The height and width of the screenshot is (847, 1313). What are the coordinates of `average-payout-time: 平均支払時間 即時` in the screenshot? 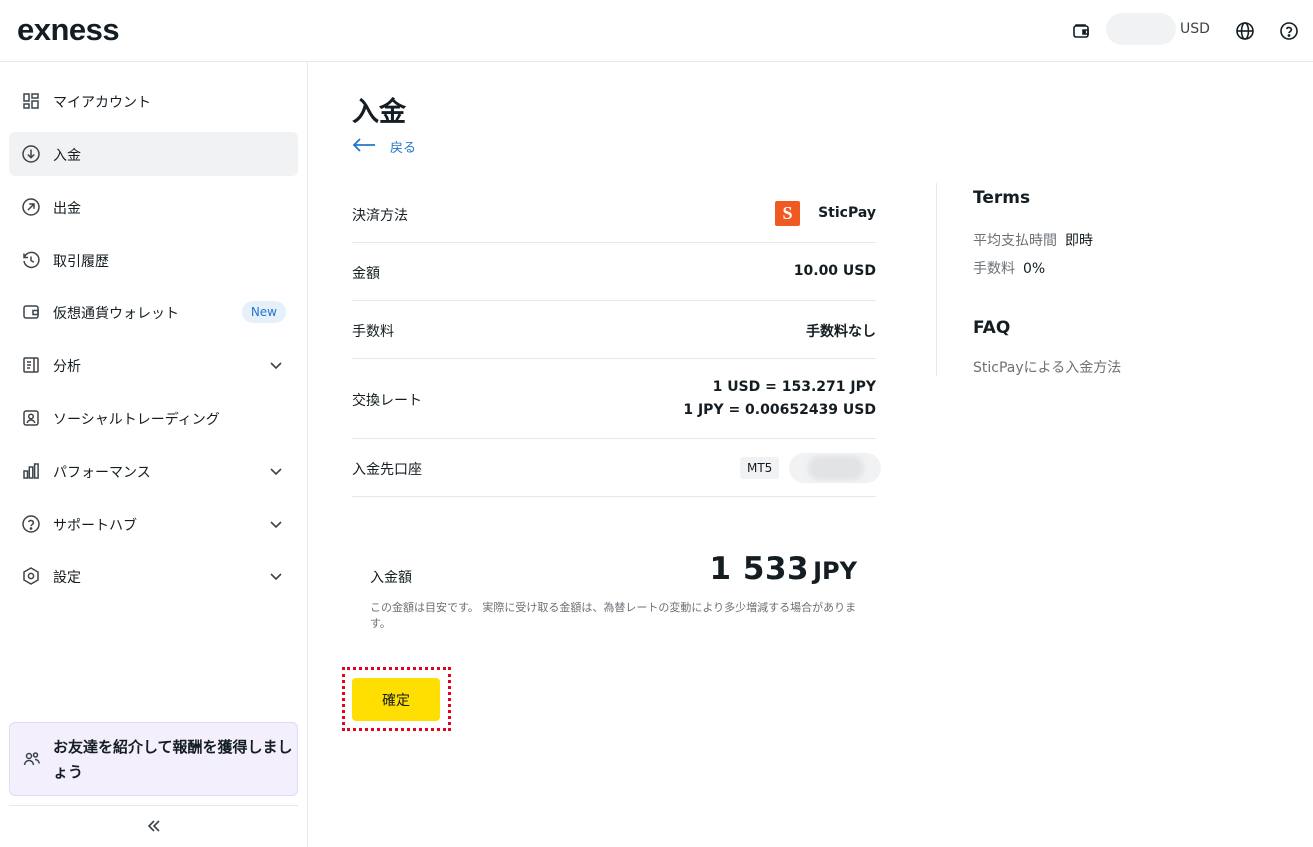 It's located at (1033, 240).